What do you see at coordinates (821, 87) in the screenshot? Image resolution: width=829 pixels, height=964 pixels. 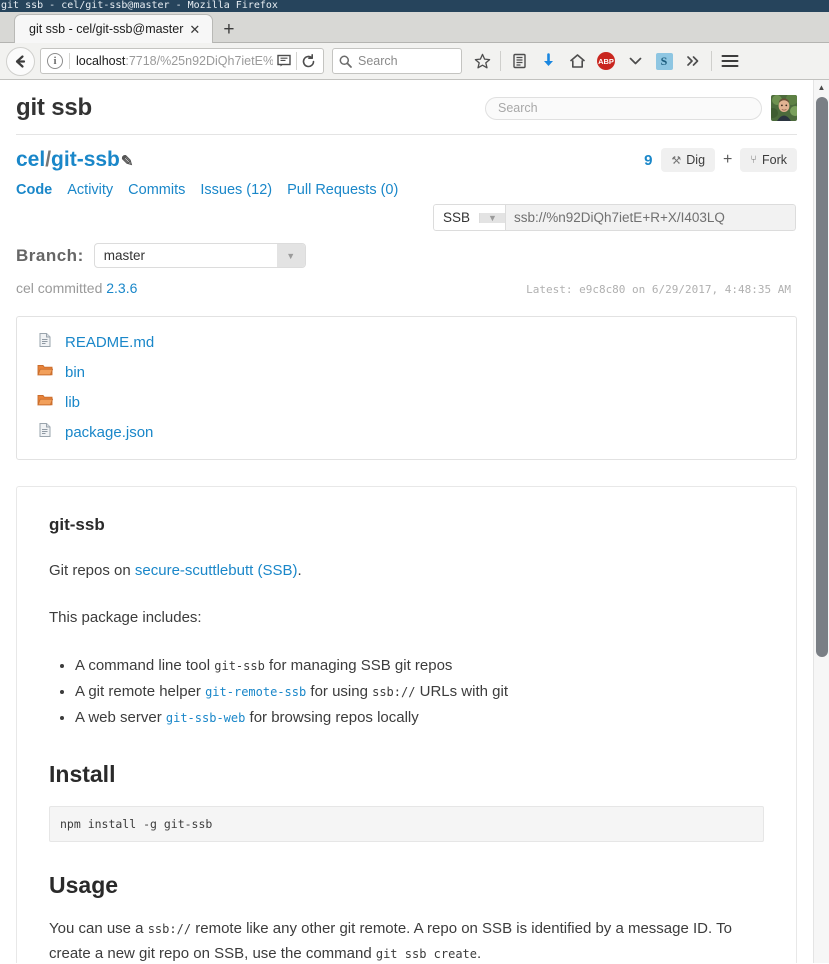 I see `scroll-up-icon: ▲` at bounding box center [821, 87].